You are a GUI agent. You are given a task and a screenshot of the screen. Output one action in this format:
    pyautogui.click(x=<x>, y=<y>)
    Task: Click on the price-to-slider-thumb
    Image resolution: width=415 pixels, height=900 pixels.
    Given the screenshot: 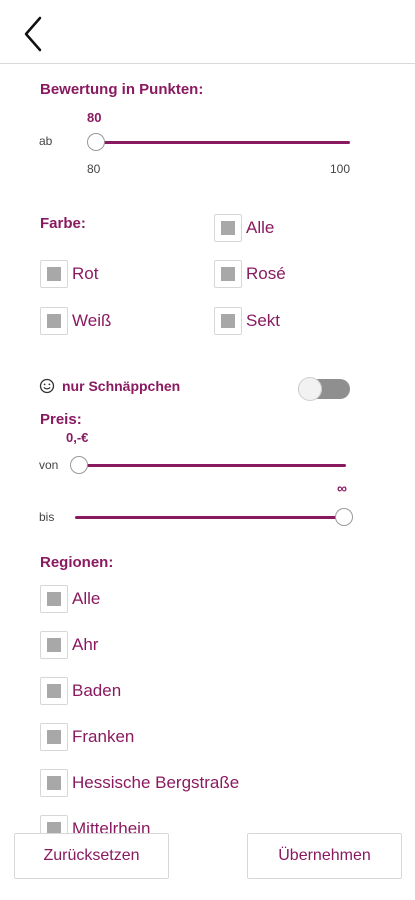 What is the action you would take?
    pyautogui.click(x=344, y=517)
    